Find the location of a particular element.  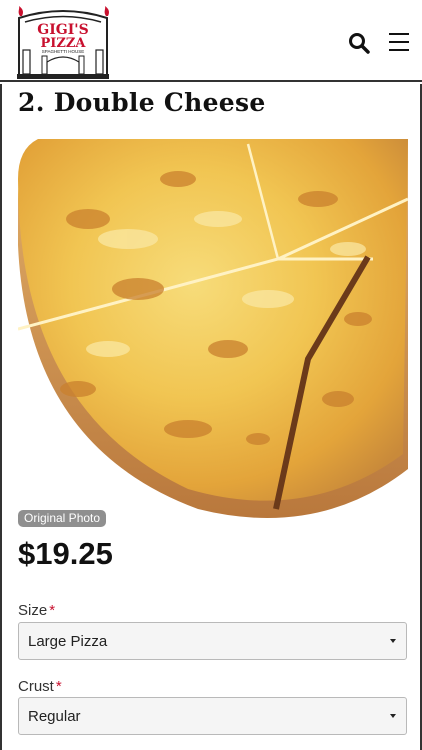

size-label: Size * is located at coordinates (36, 610).